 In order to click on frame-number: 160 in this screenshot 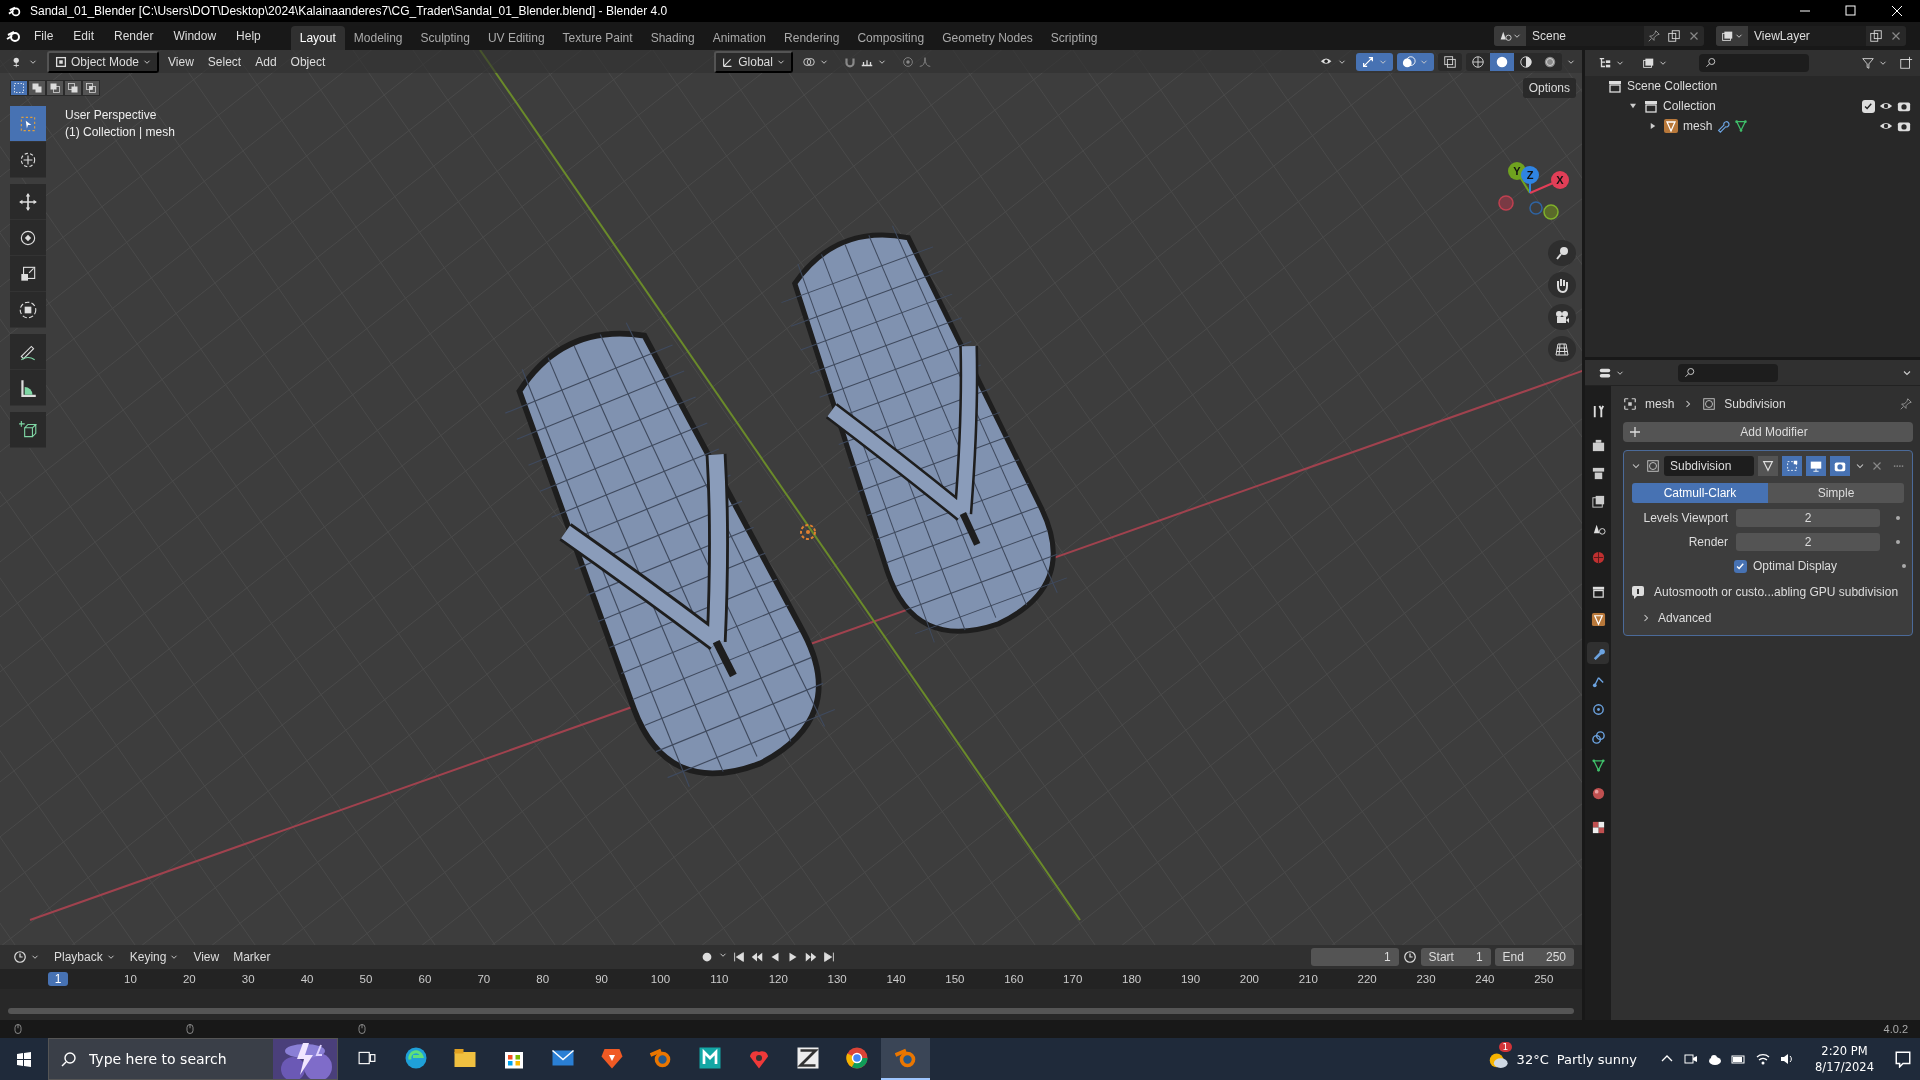, I will do `click(1014, 979)`.